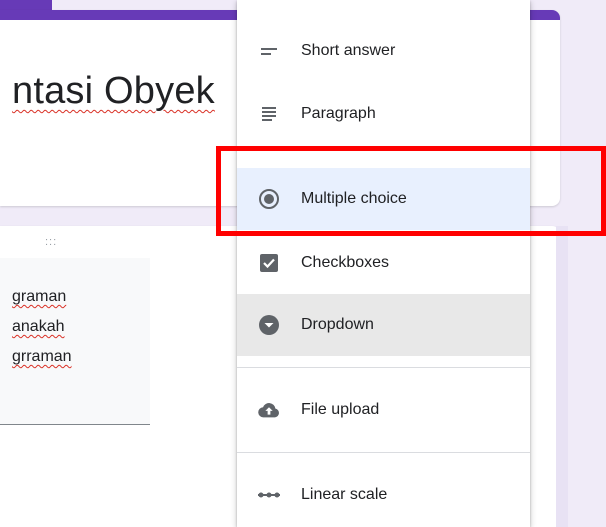  I want to click on menu-item-label: File upload, so click(340, 409).